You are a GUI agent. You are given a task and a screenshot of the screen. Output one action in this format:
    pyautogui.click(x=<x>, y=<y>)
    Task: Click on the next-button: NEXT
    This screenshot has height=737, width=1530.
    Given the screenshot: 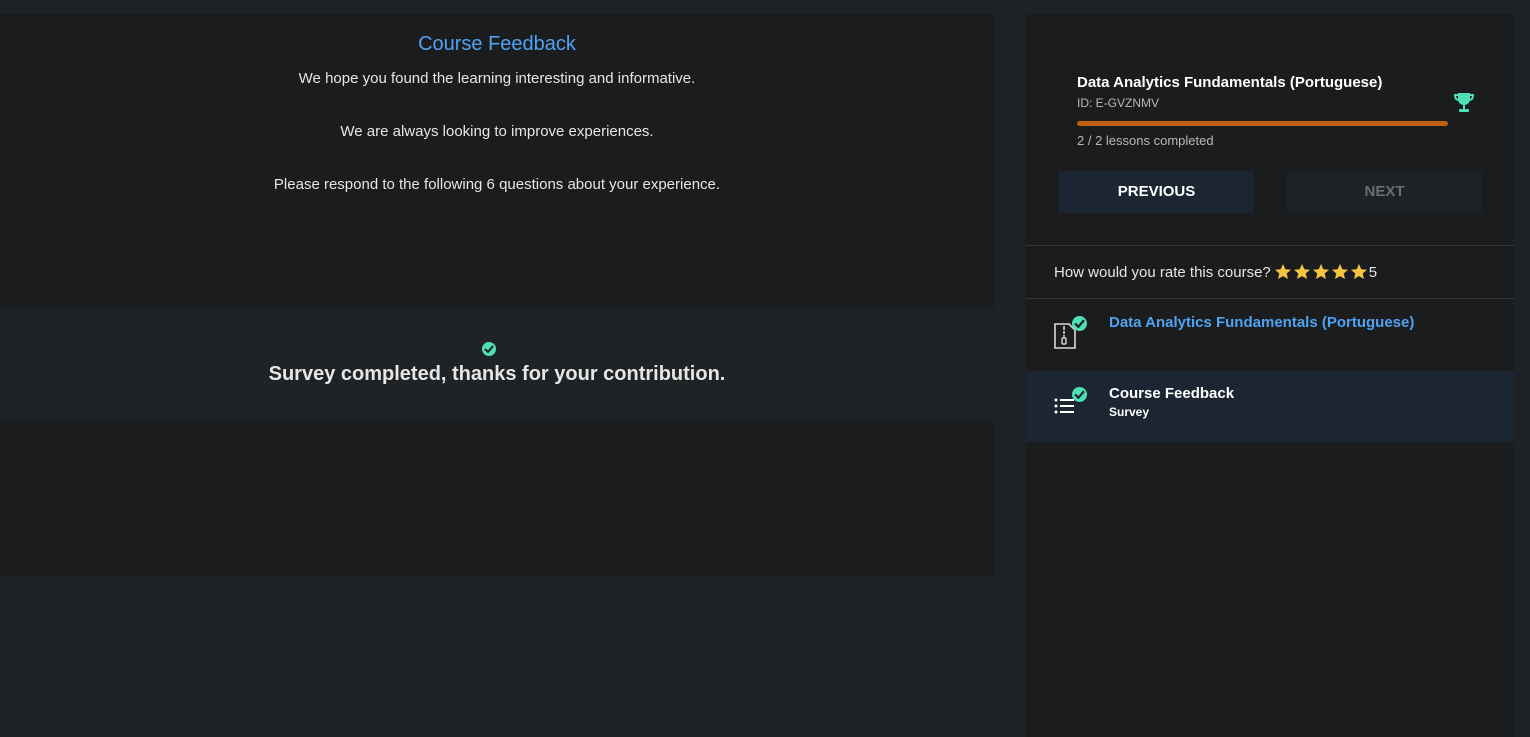 What is the action you would take?
    pyautogui.click(x=1384, y=192)
    